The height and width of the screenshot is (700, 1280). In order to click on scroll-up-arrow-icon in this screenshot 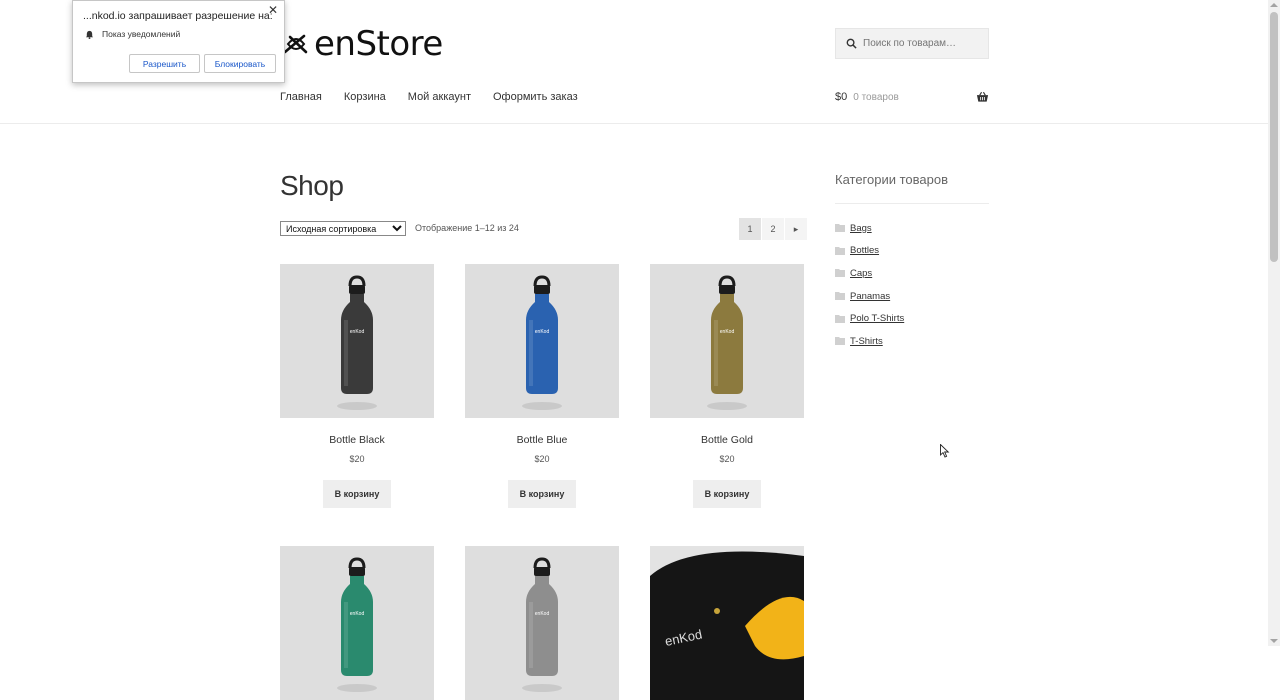, I will do `click(1274, 5)`.